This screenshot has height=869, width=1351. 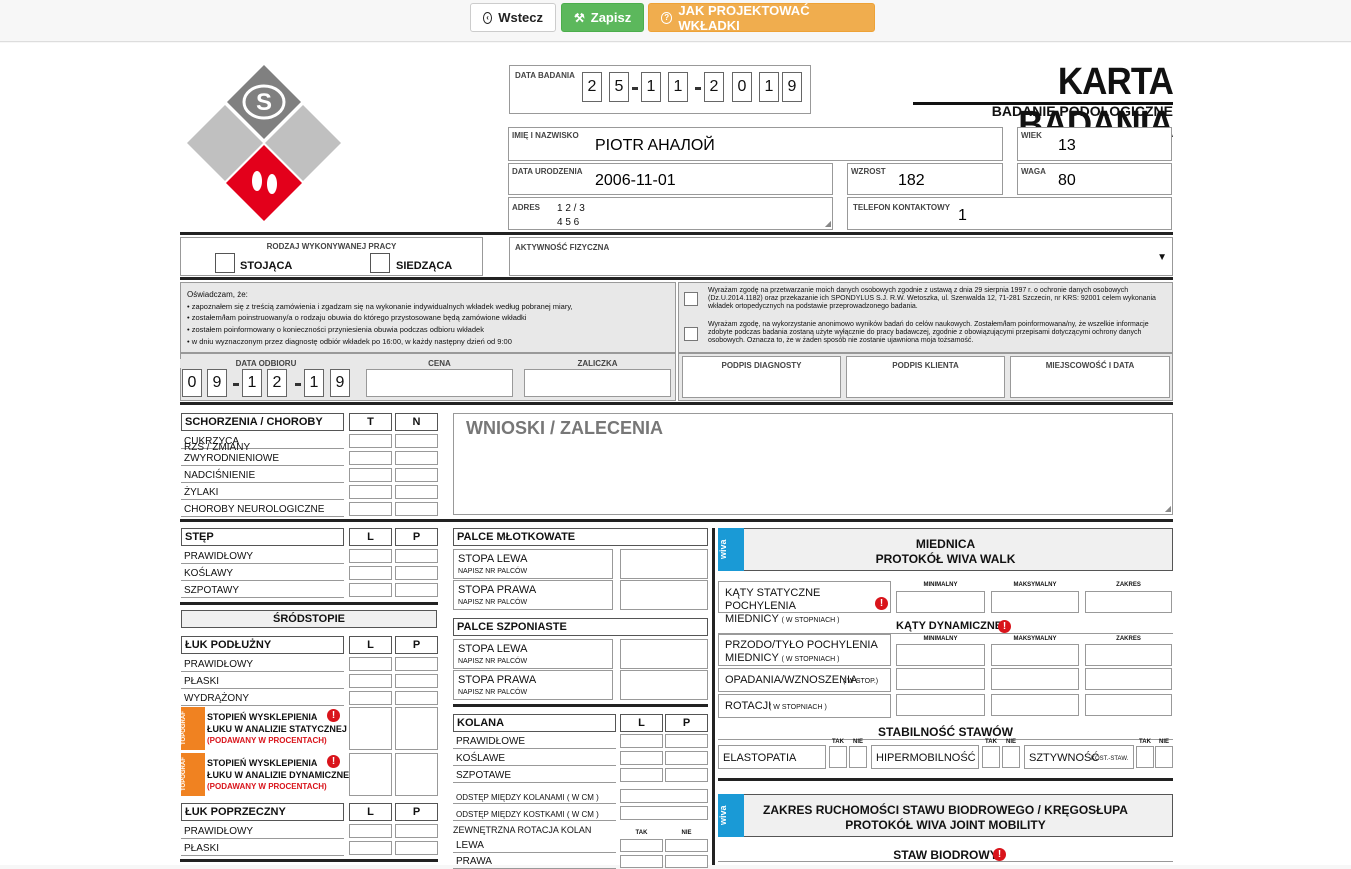 What do you see at coordinates (925, 179) in the screenshot?
I see `height-field: WZROST 182` at bounding box center [925, 179].